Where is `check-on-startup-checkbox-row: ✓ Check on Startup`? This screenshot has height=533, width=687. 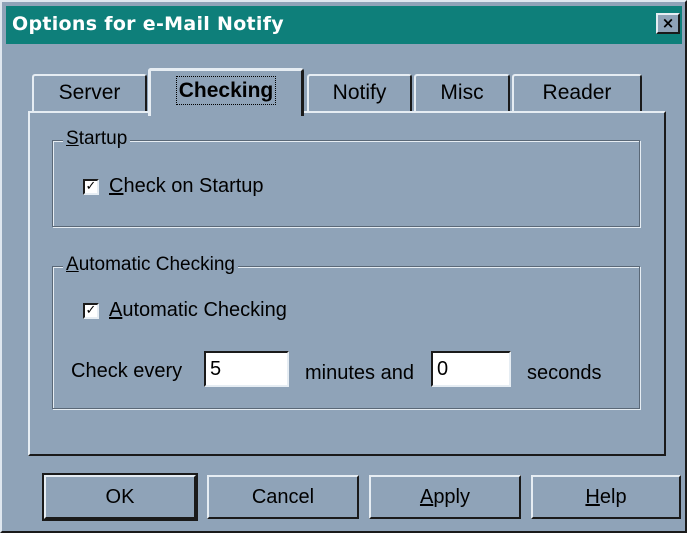 check-on-startup-checkbox-row: ✓ Check on Startup is located at coordinates (173, 186).